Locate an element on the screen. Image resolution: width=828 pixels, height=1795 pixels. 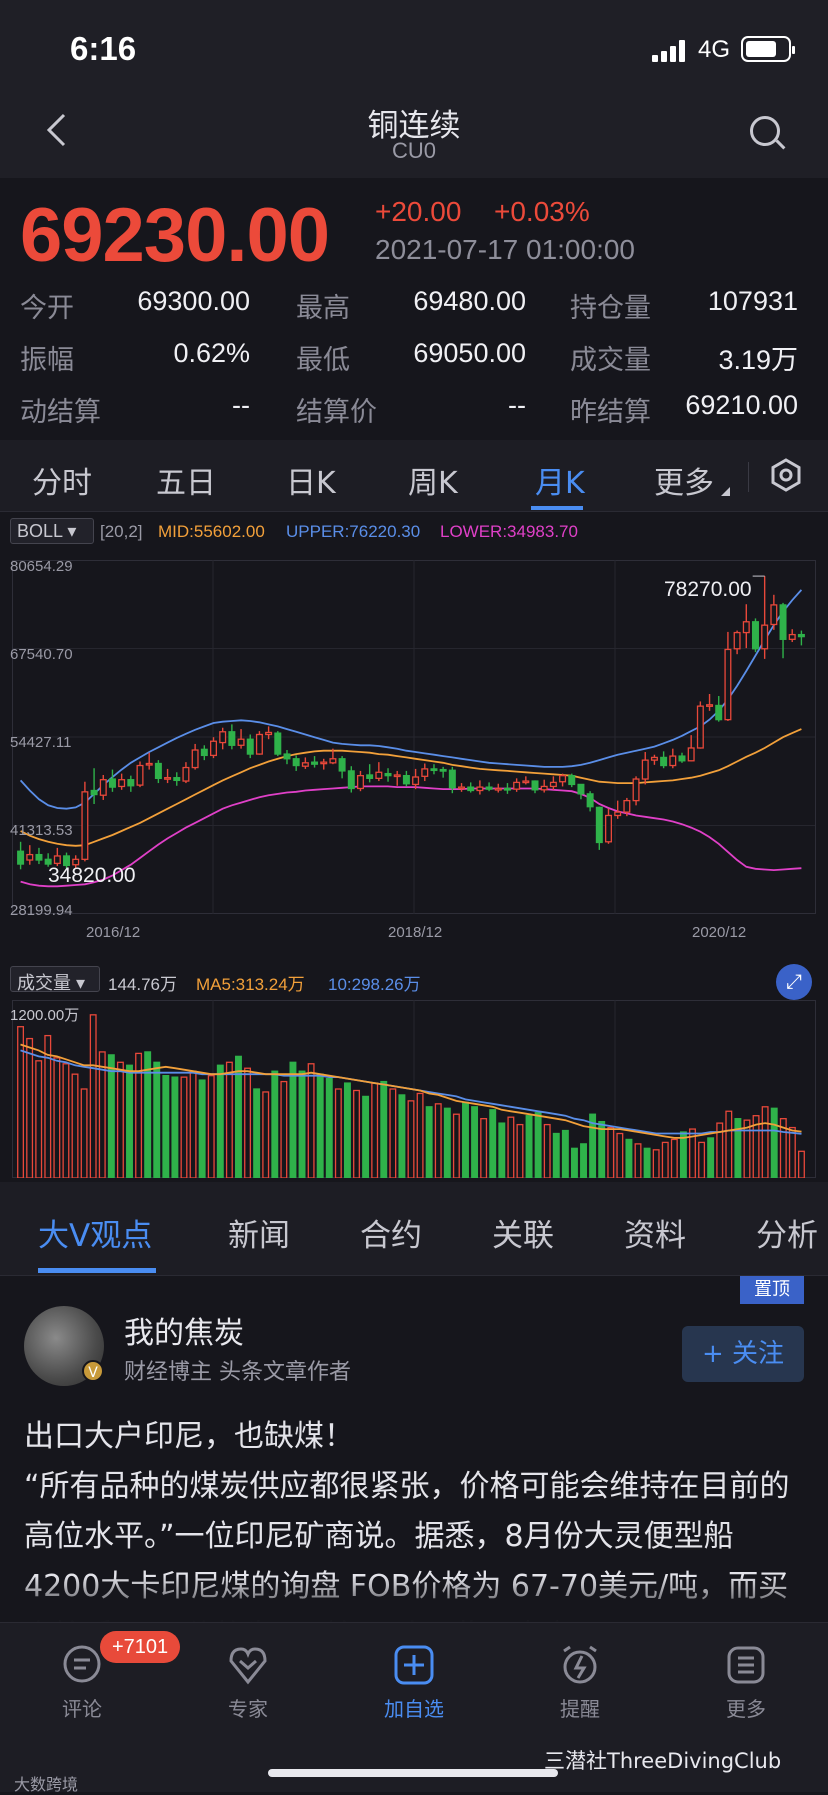
expand-chart-icon: ⤢ is located at coordinates (794, 982).